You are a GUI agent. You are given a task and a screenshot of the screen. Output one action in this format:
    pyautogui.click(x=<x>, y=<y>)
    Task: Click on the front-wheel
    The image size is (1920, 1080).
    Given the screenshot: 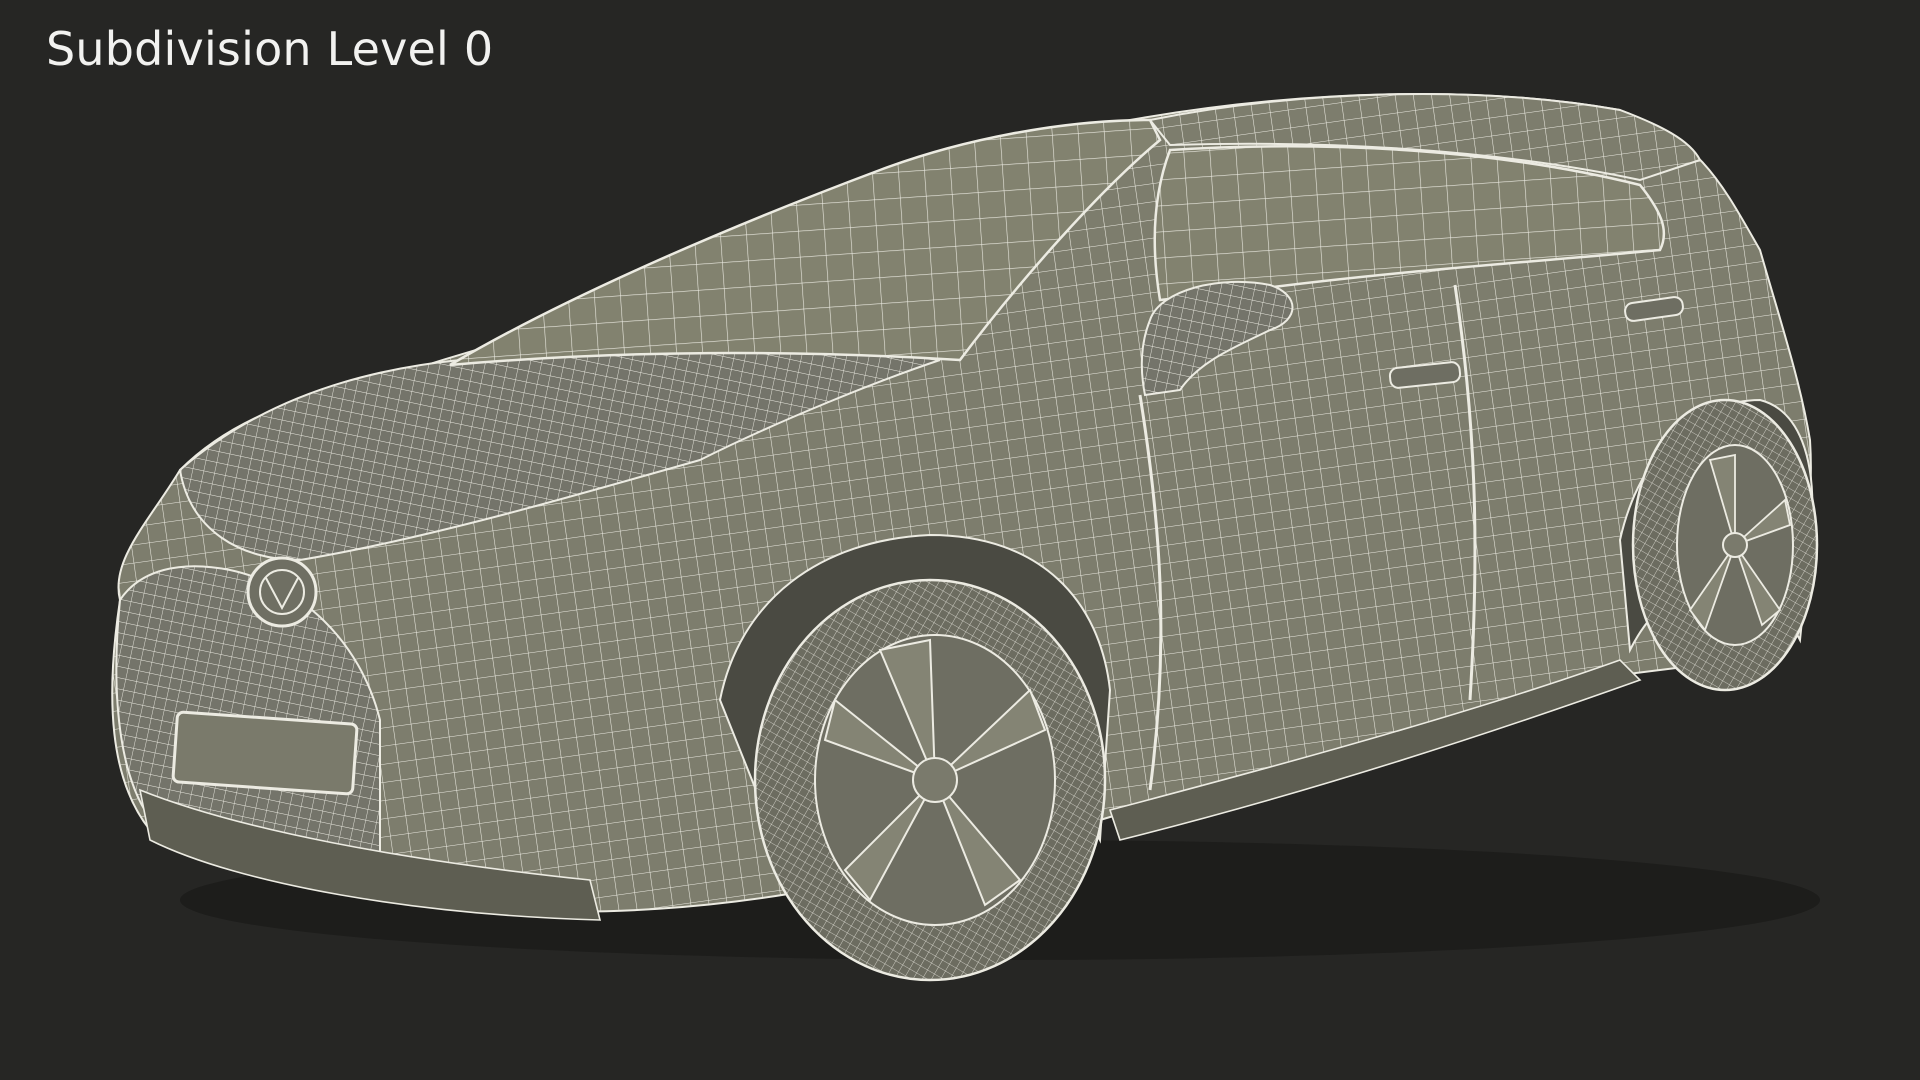 What is the action you would take?
    pyautogui.click(x=930, y=780)
    